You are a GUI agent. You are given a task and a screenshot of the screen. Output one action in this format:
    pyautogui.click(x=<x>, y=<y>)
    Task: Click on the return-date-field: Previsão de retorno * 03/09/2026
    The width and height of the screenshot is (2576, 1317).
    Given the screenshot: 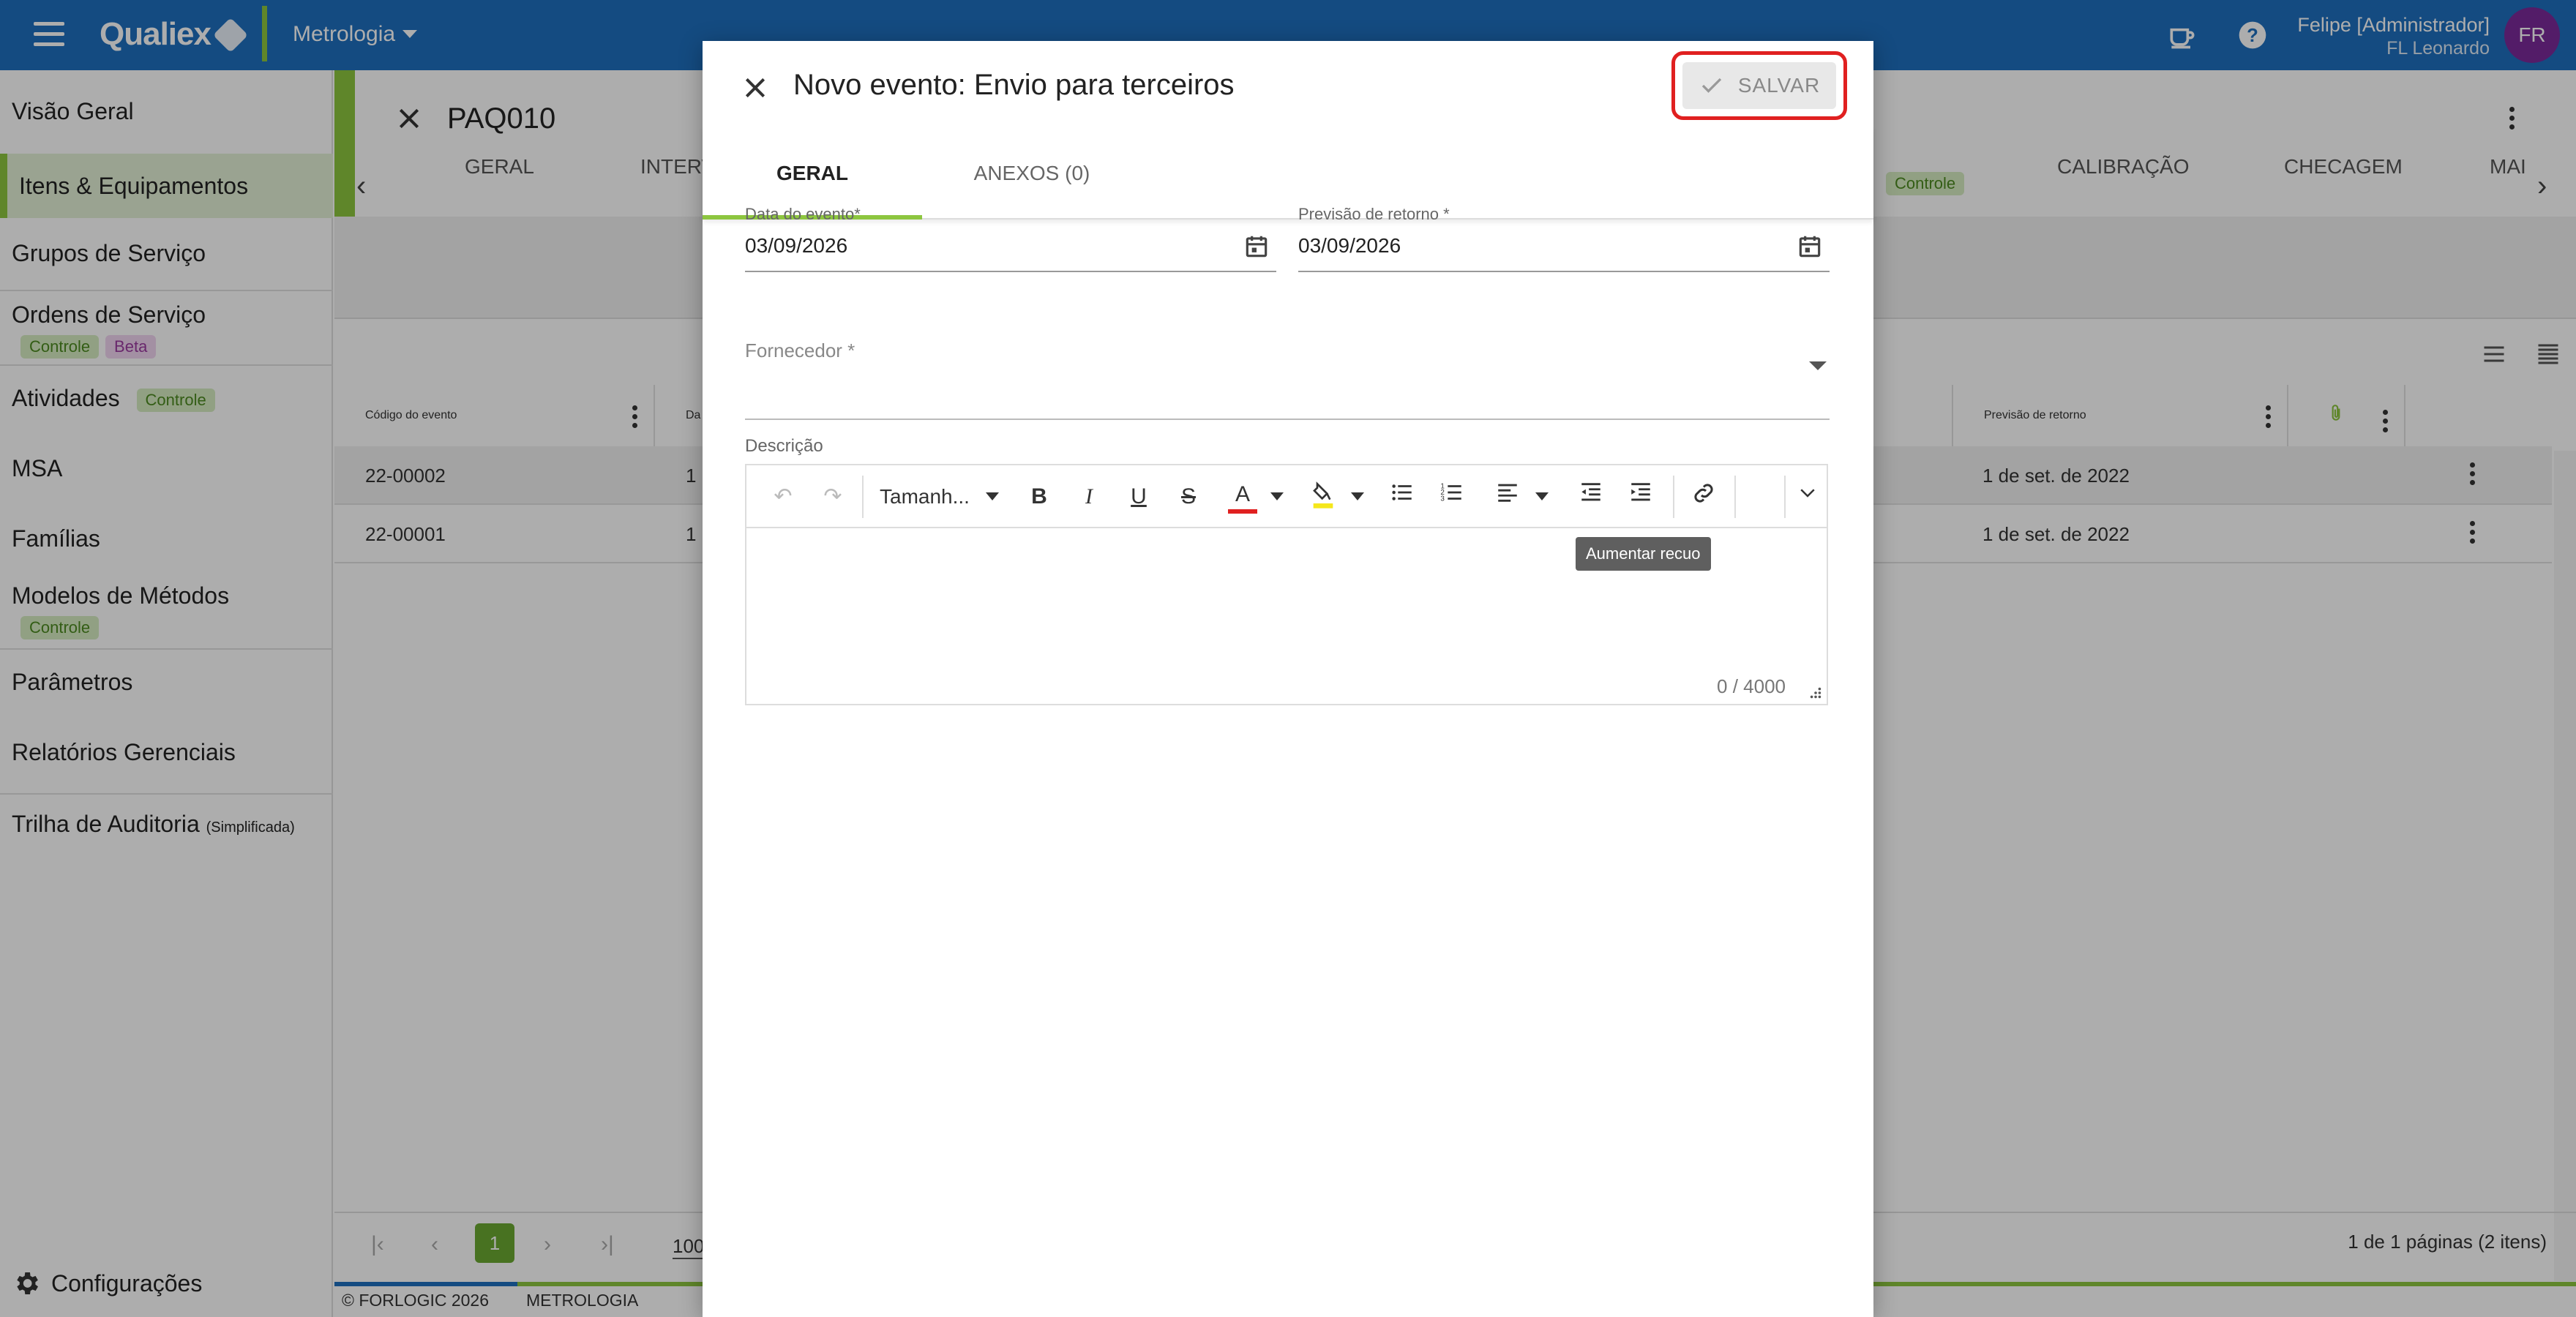 What is the action you would take?
    pyautogui.click(x=1564, y=239)
    